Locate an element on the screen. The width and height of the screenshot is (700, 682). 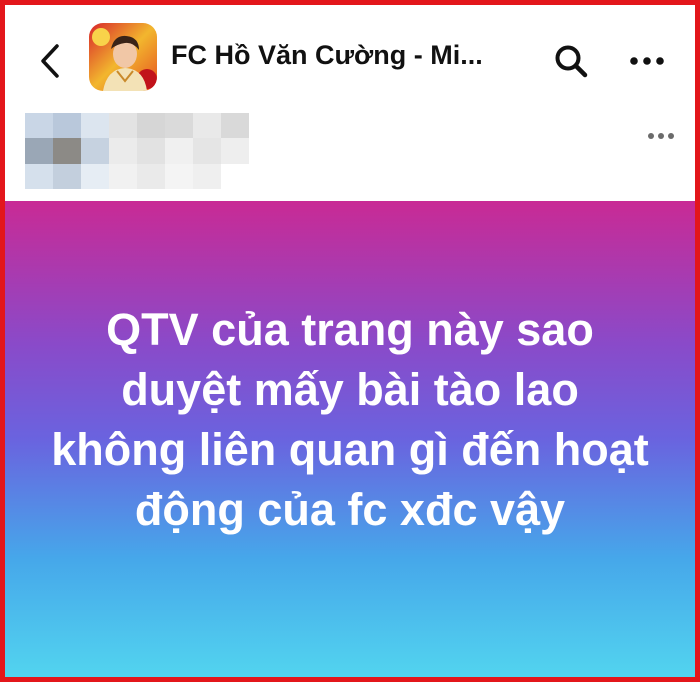
back-button is located at coordinates (50, 61).